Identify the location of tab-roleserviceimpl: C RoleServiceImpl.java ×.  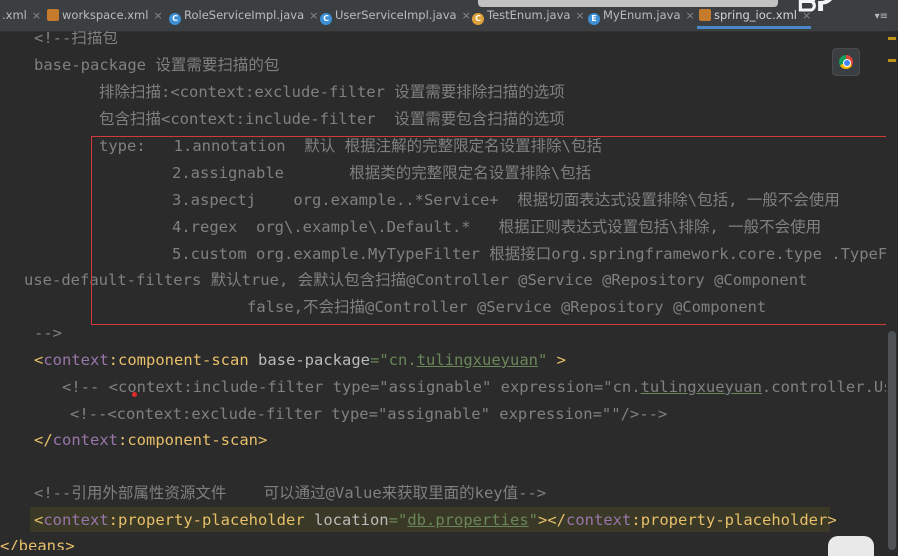
(242, 16).